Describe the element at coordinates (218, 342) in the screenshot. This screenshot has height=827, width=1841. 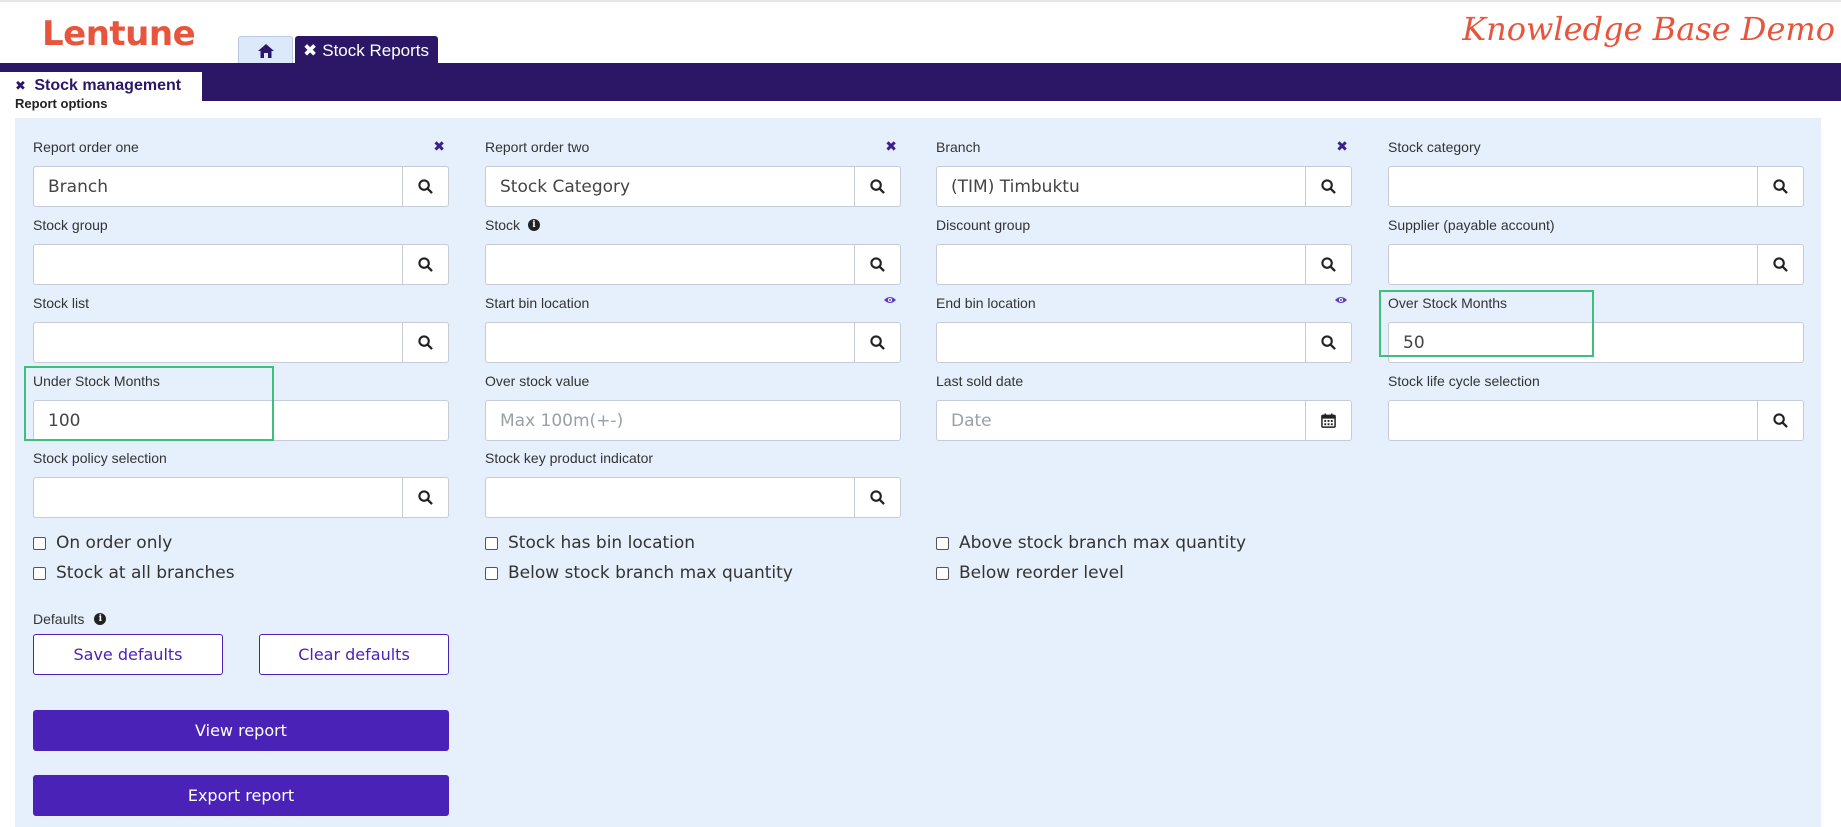
I see `stock-list-input` at that location.